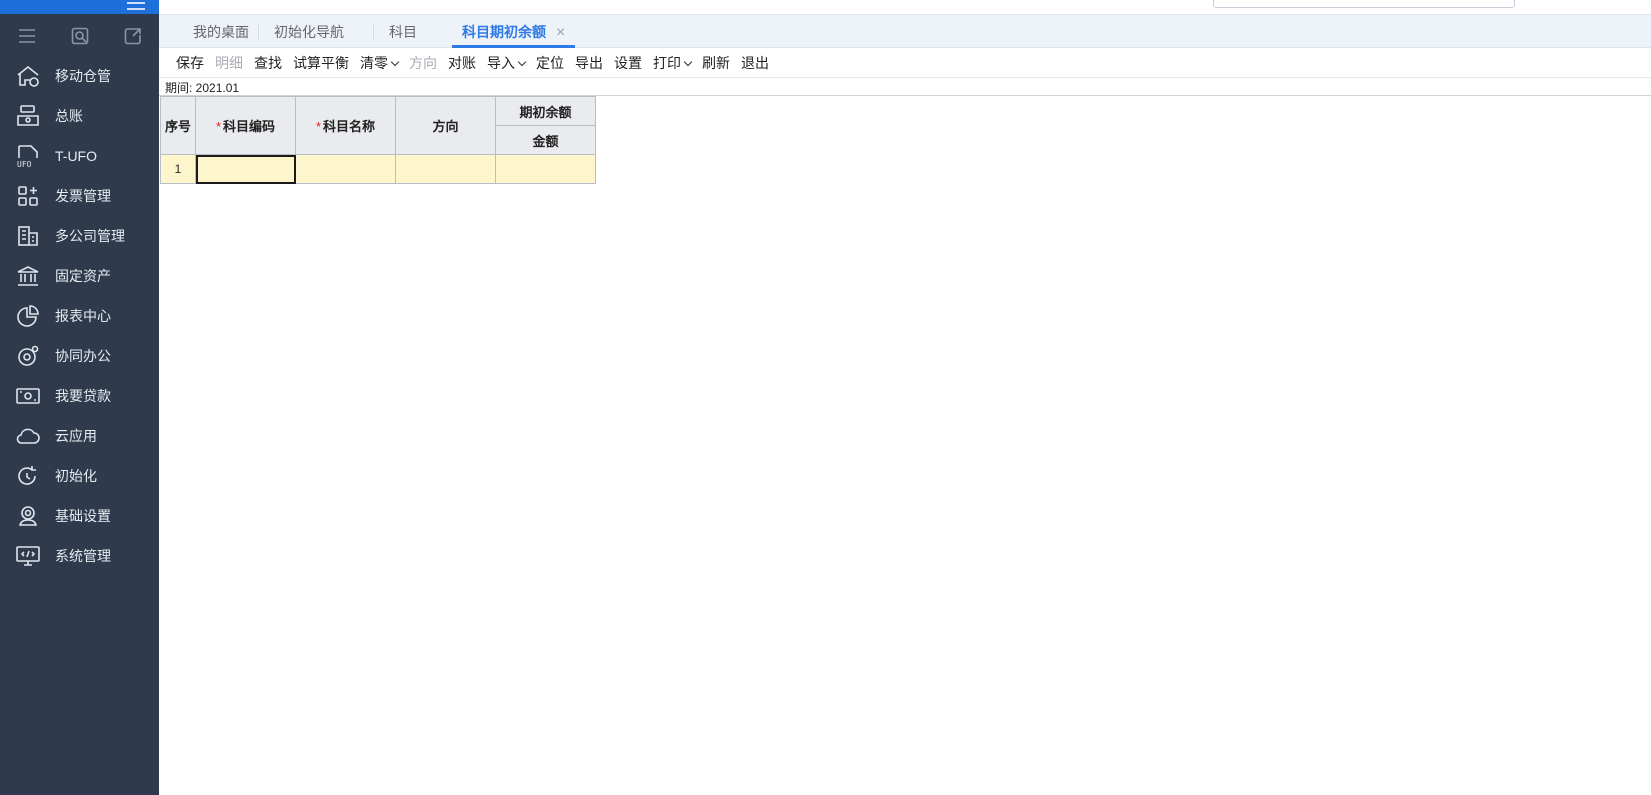  I want to click on sidebar-item-report-center: 报表中心, so click(79, 316).